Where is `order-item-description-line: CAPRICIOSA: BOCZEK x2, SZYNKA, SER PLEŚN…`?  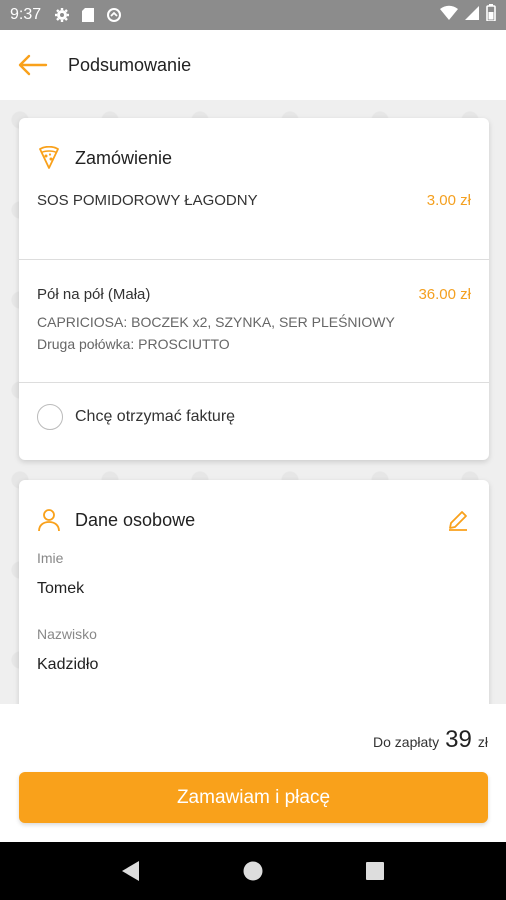
order-item-description-line: CAPRICIOSA: BOCZEK x2, SZYNKA, SER PLEŚN… is located at coordinates (216, 322).